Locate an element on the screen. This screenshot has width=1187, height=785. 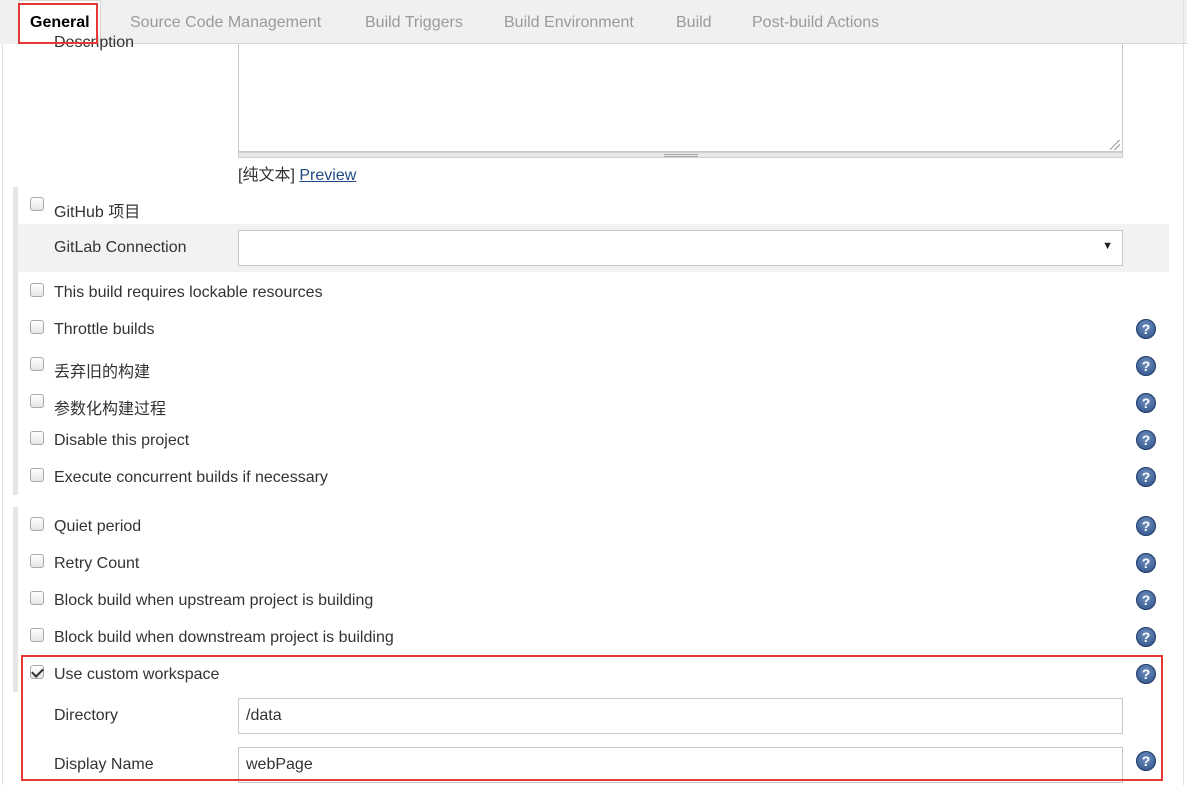
discard-old-builds-checkbox is located at coordinates (37, 364).